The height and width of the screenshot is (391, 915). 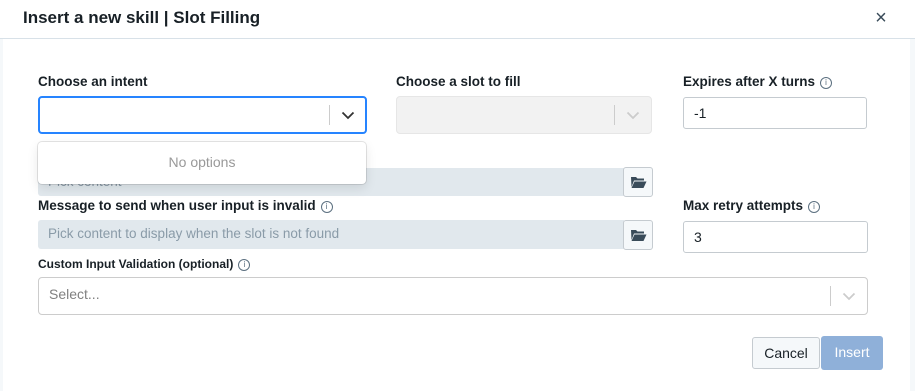 I want to click on custom-validation-label: Custom Input Validation (optional) i, so click(x=144, y=264).